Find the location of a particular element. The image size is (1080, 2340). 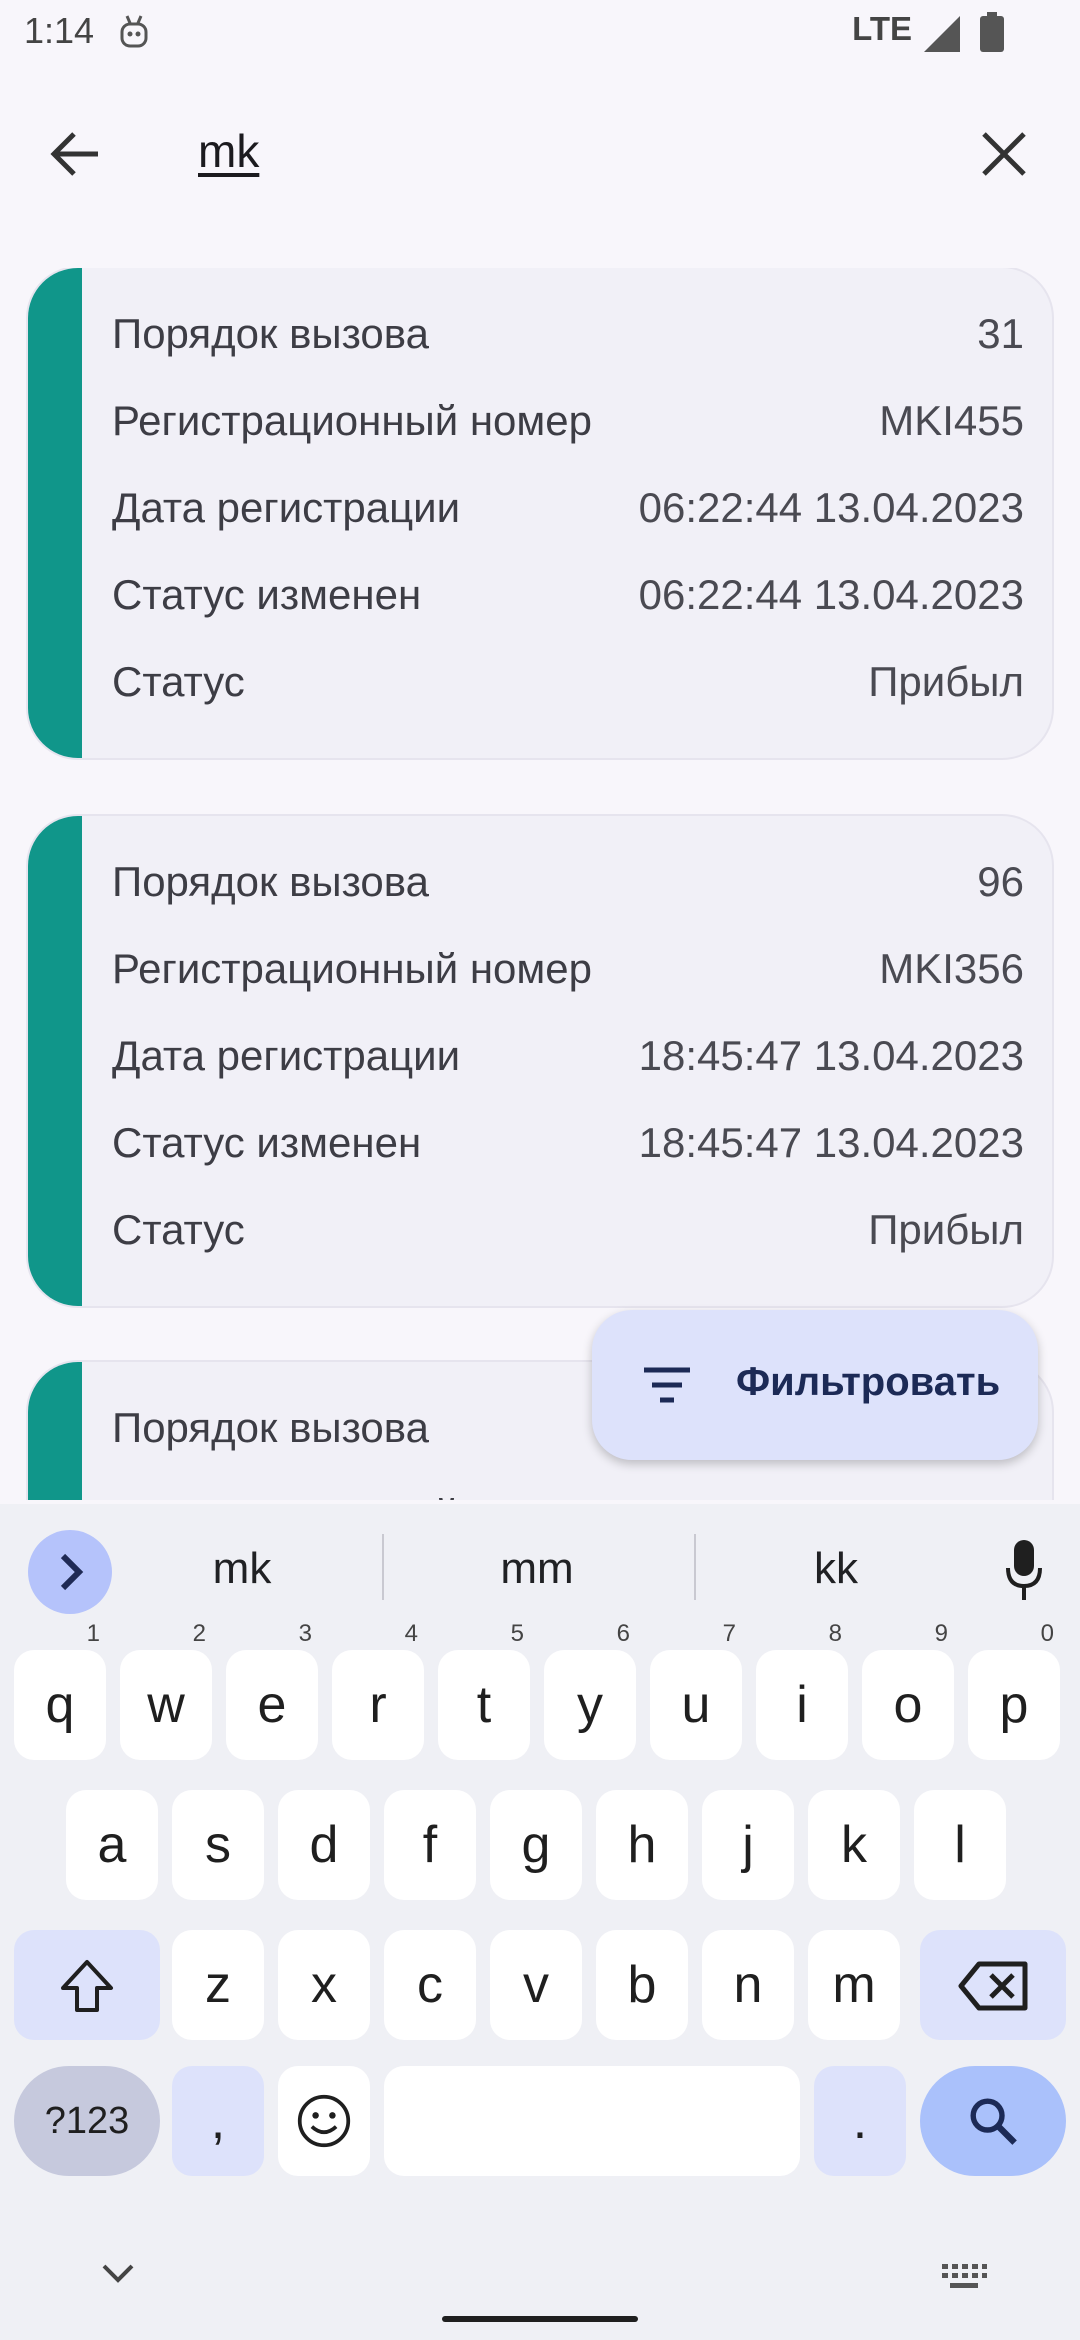

suggestion-3: kk is located at coordinates (836, 1569).